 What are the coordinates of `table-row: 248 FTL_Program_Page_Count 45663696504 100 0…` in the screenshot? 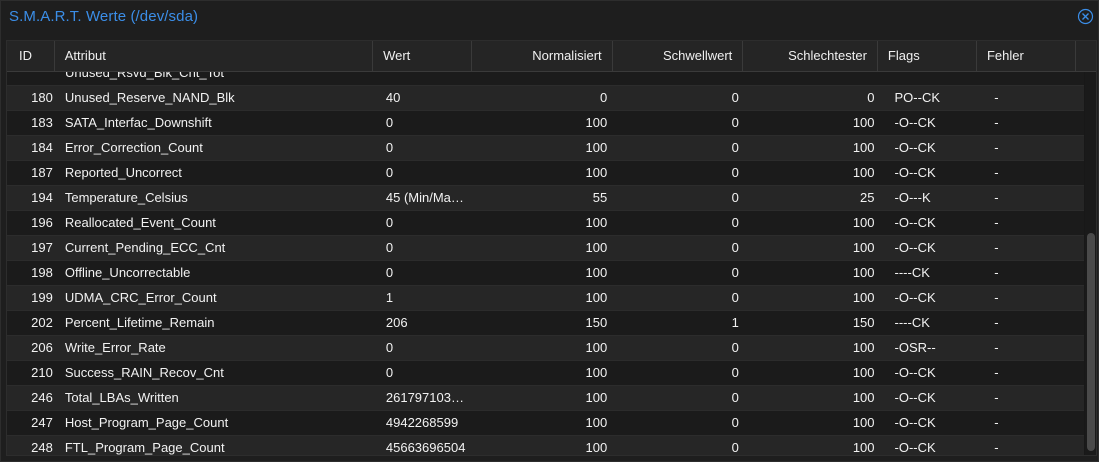 It's located at (545, 445).